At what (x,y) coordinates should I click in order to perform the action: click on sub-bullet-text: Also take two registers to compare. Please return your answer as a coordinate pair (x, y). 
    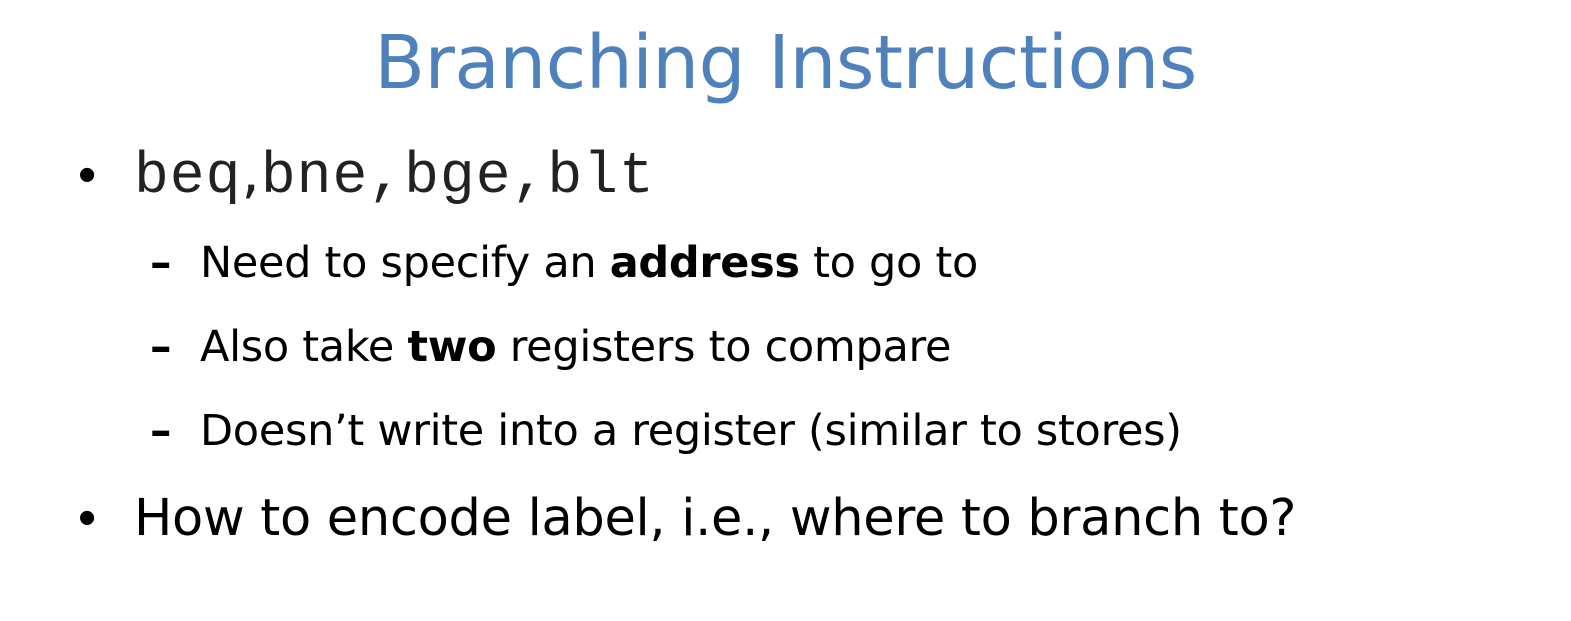
    Looking at the image, I should click on (575, 347).